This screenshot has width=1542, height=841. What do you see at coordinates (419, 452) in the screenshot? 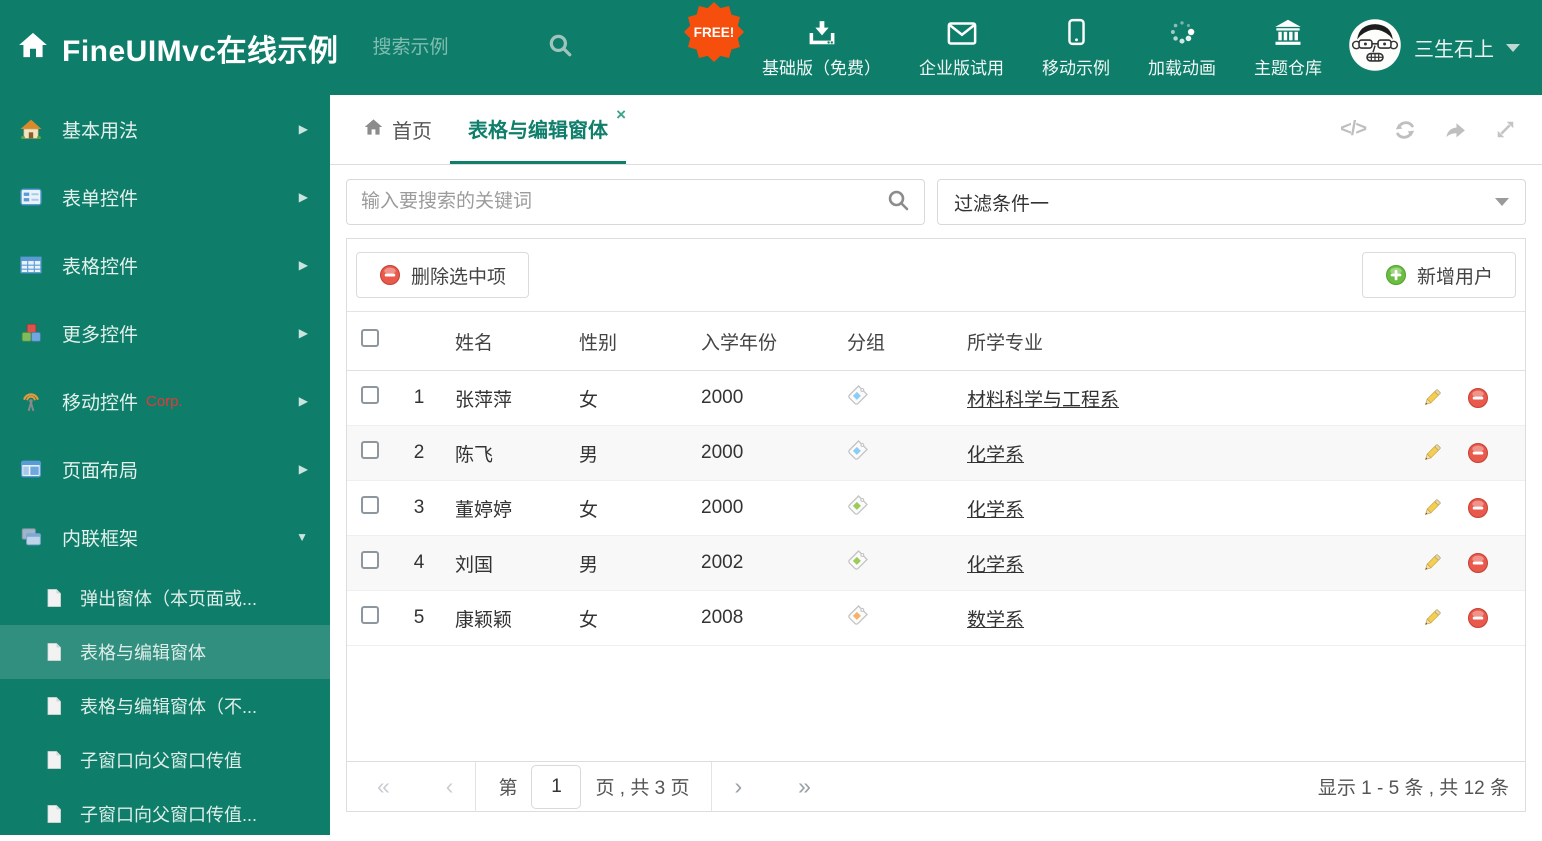
I see `row-index: 2` at bounding box center [419, 452].